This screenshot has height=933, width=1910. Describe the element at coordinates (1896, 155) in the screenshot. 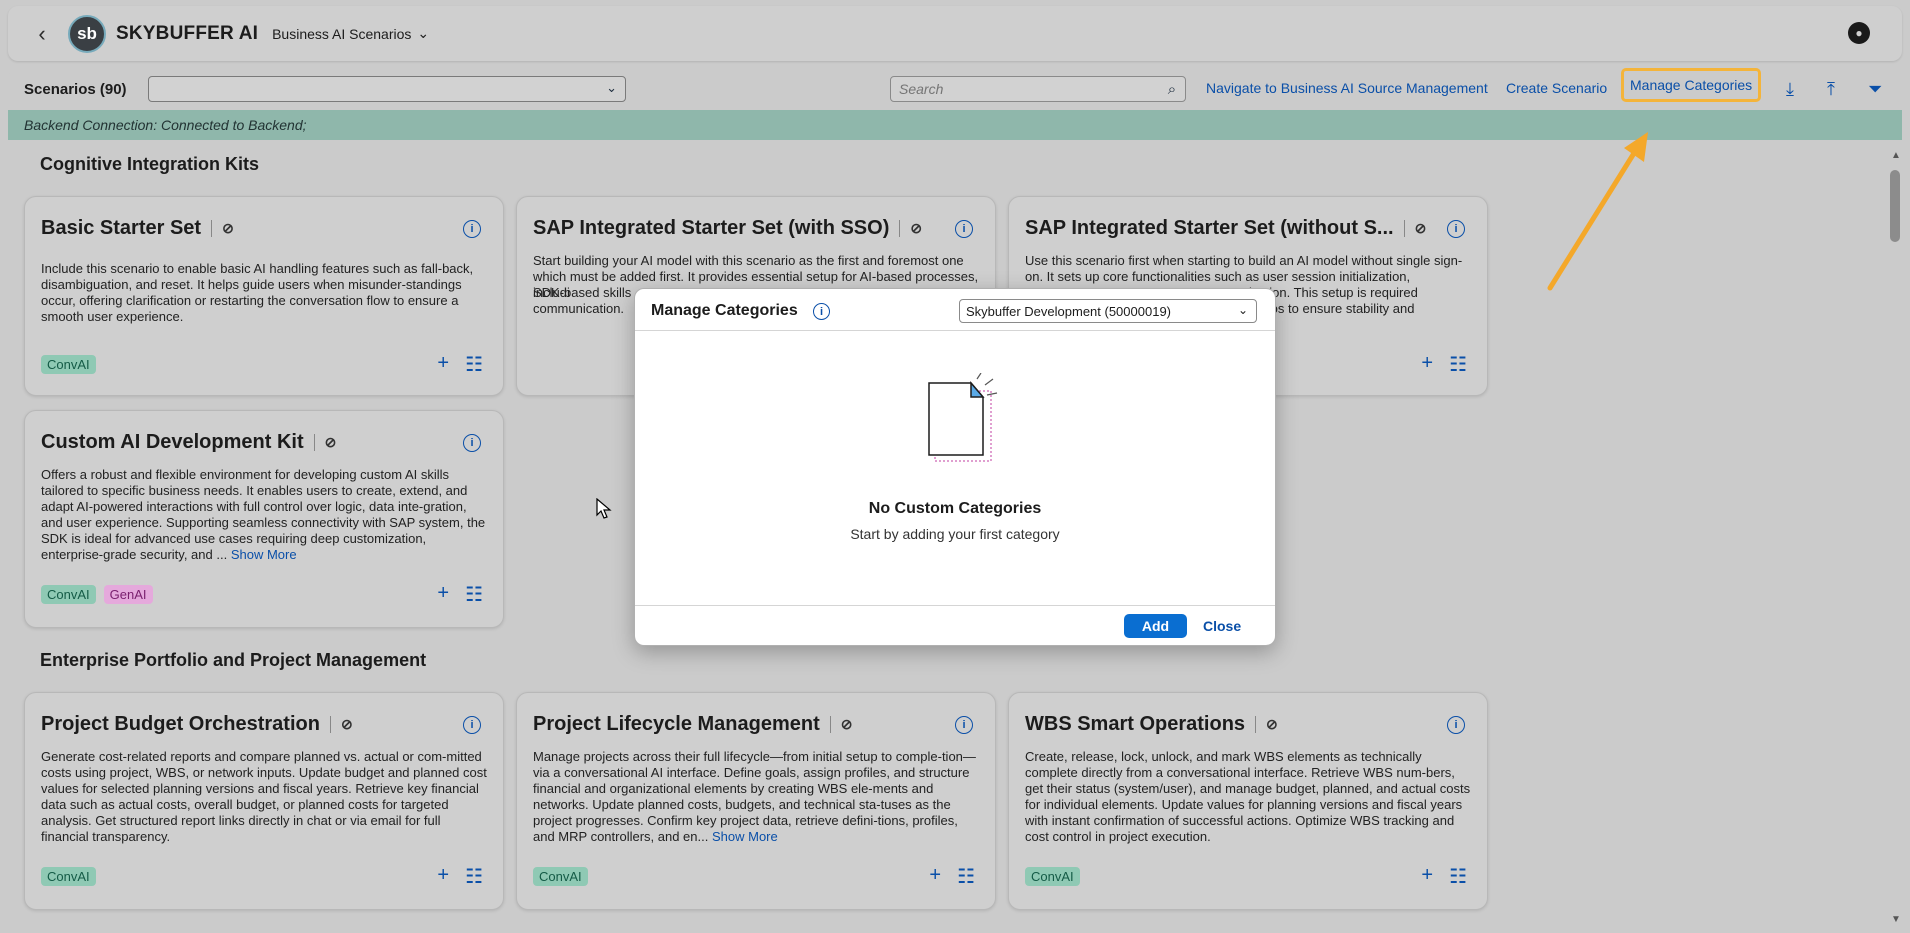

I see `scroll-up-icon: ▲` at that location.